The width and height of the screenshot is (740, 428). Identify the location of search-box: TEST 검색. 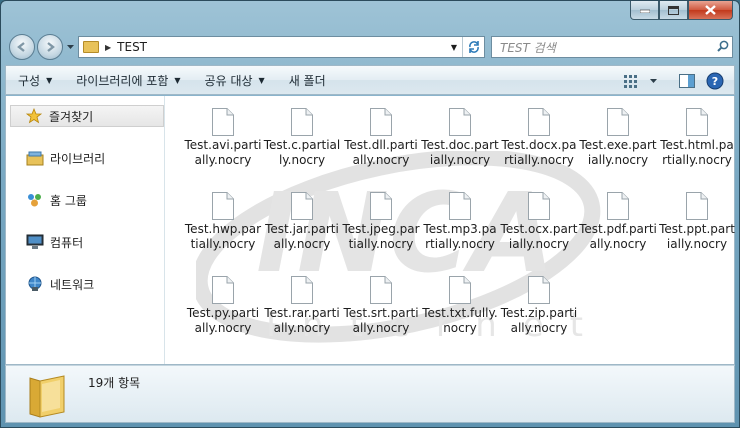
(612, 47).